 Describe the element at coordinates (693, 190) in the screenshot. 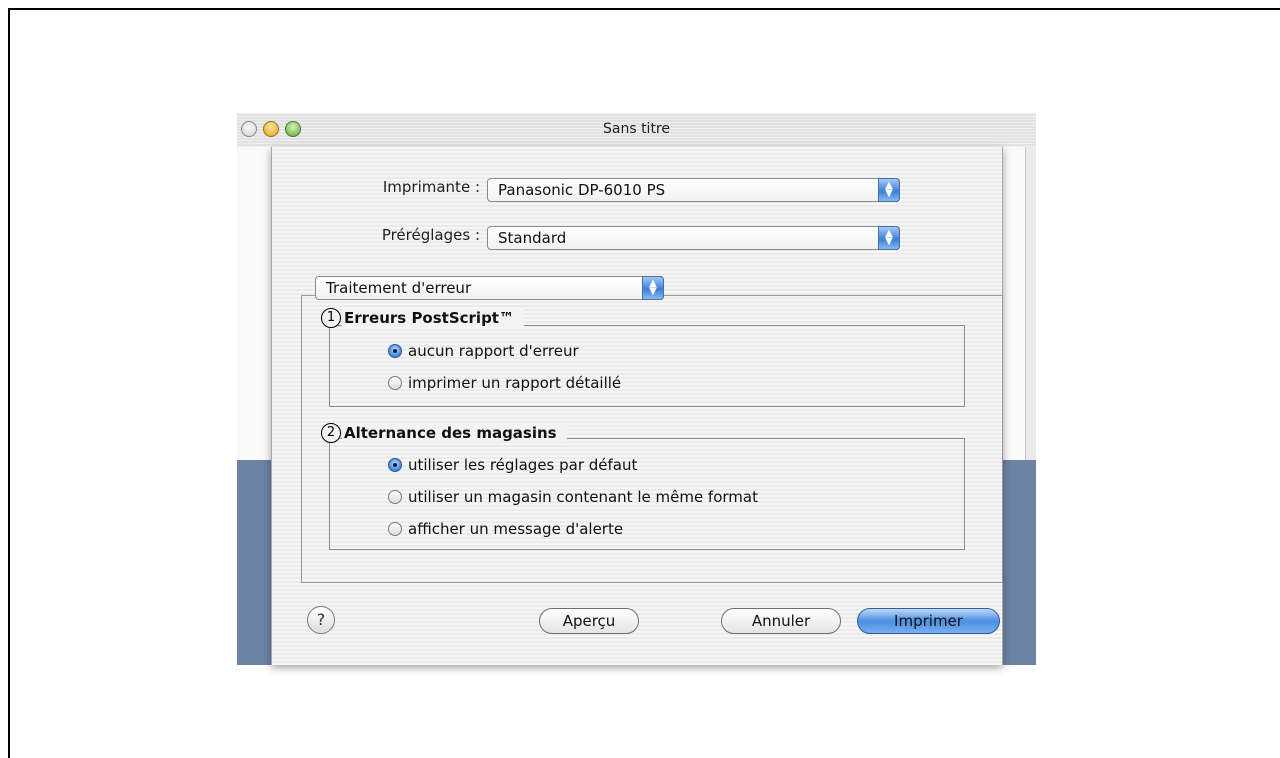

I see `printer-popup: Panasonic DP-6010 PS ▲ ▼` at that location.